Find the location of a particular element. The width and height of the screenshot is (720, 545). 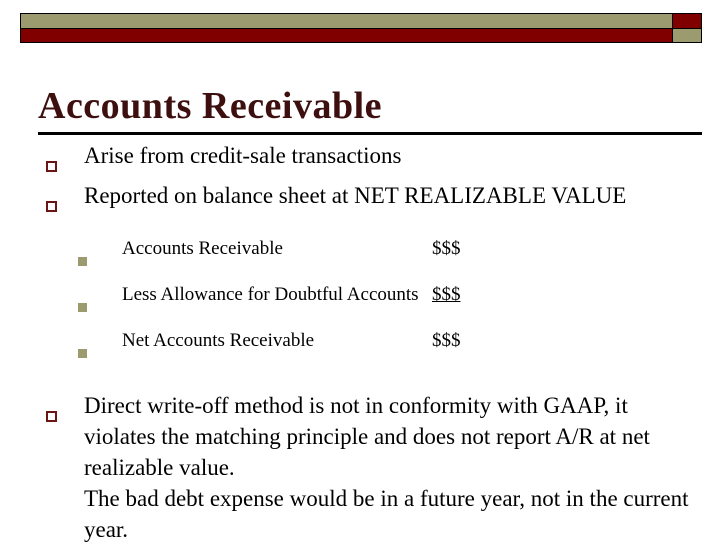

slide-decorative-banner is located at coordinates (361, 28).